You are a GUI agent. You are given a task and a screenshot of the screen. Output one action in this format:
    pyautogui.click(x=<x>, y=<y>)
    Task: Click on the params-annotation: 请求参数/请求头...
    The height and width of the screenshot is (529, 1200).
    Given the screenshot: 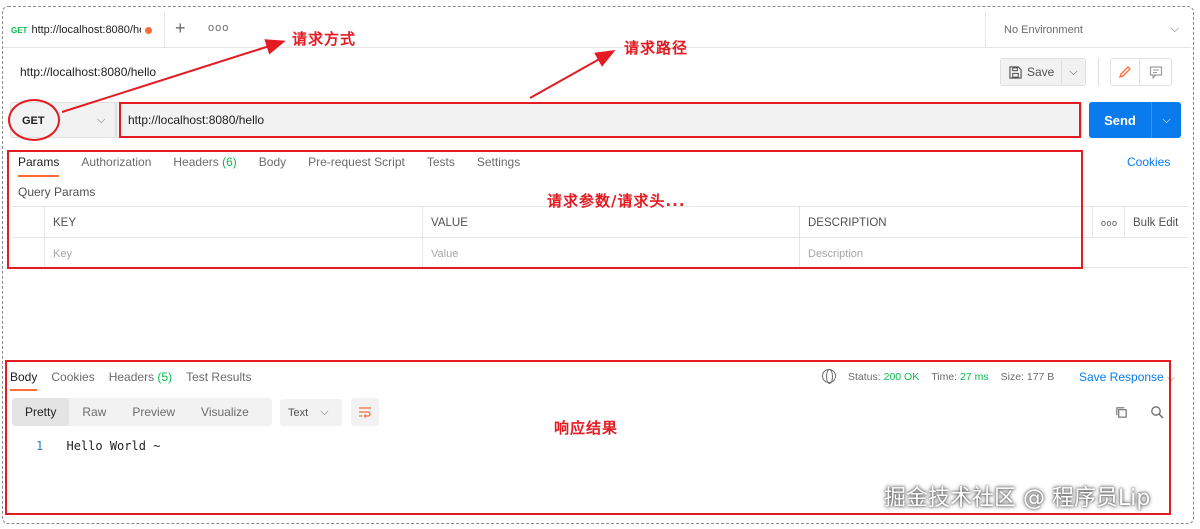 What is the action you would take?
    pyautogui.click(x=616, y=201)
    